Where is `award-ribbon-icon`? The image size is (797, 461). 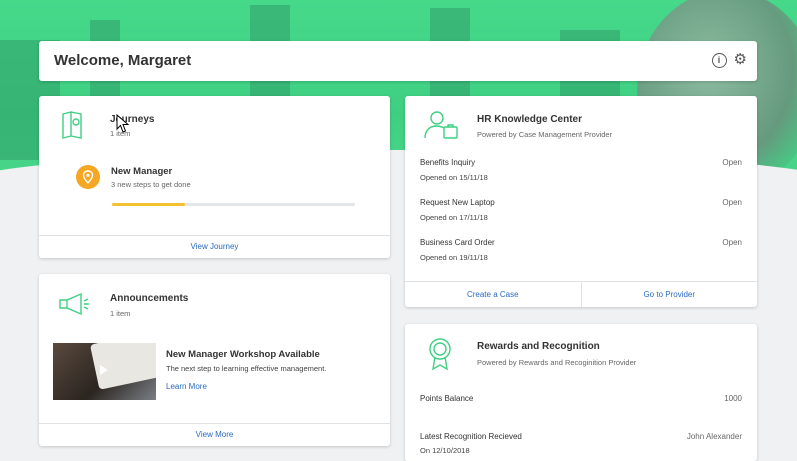 award-ribbon-icon is located at coordinates (440, 354).